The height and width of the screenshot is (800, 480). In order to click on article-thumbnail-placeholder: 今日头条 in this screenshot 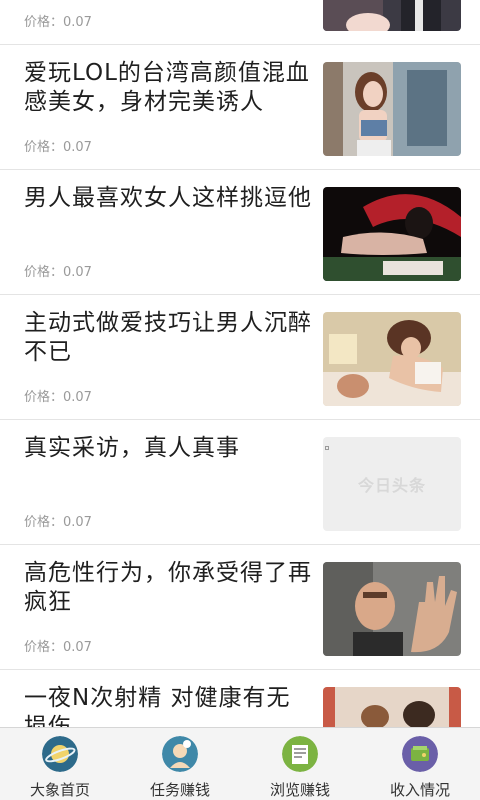, I will do `click(392, 484)`.